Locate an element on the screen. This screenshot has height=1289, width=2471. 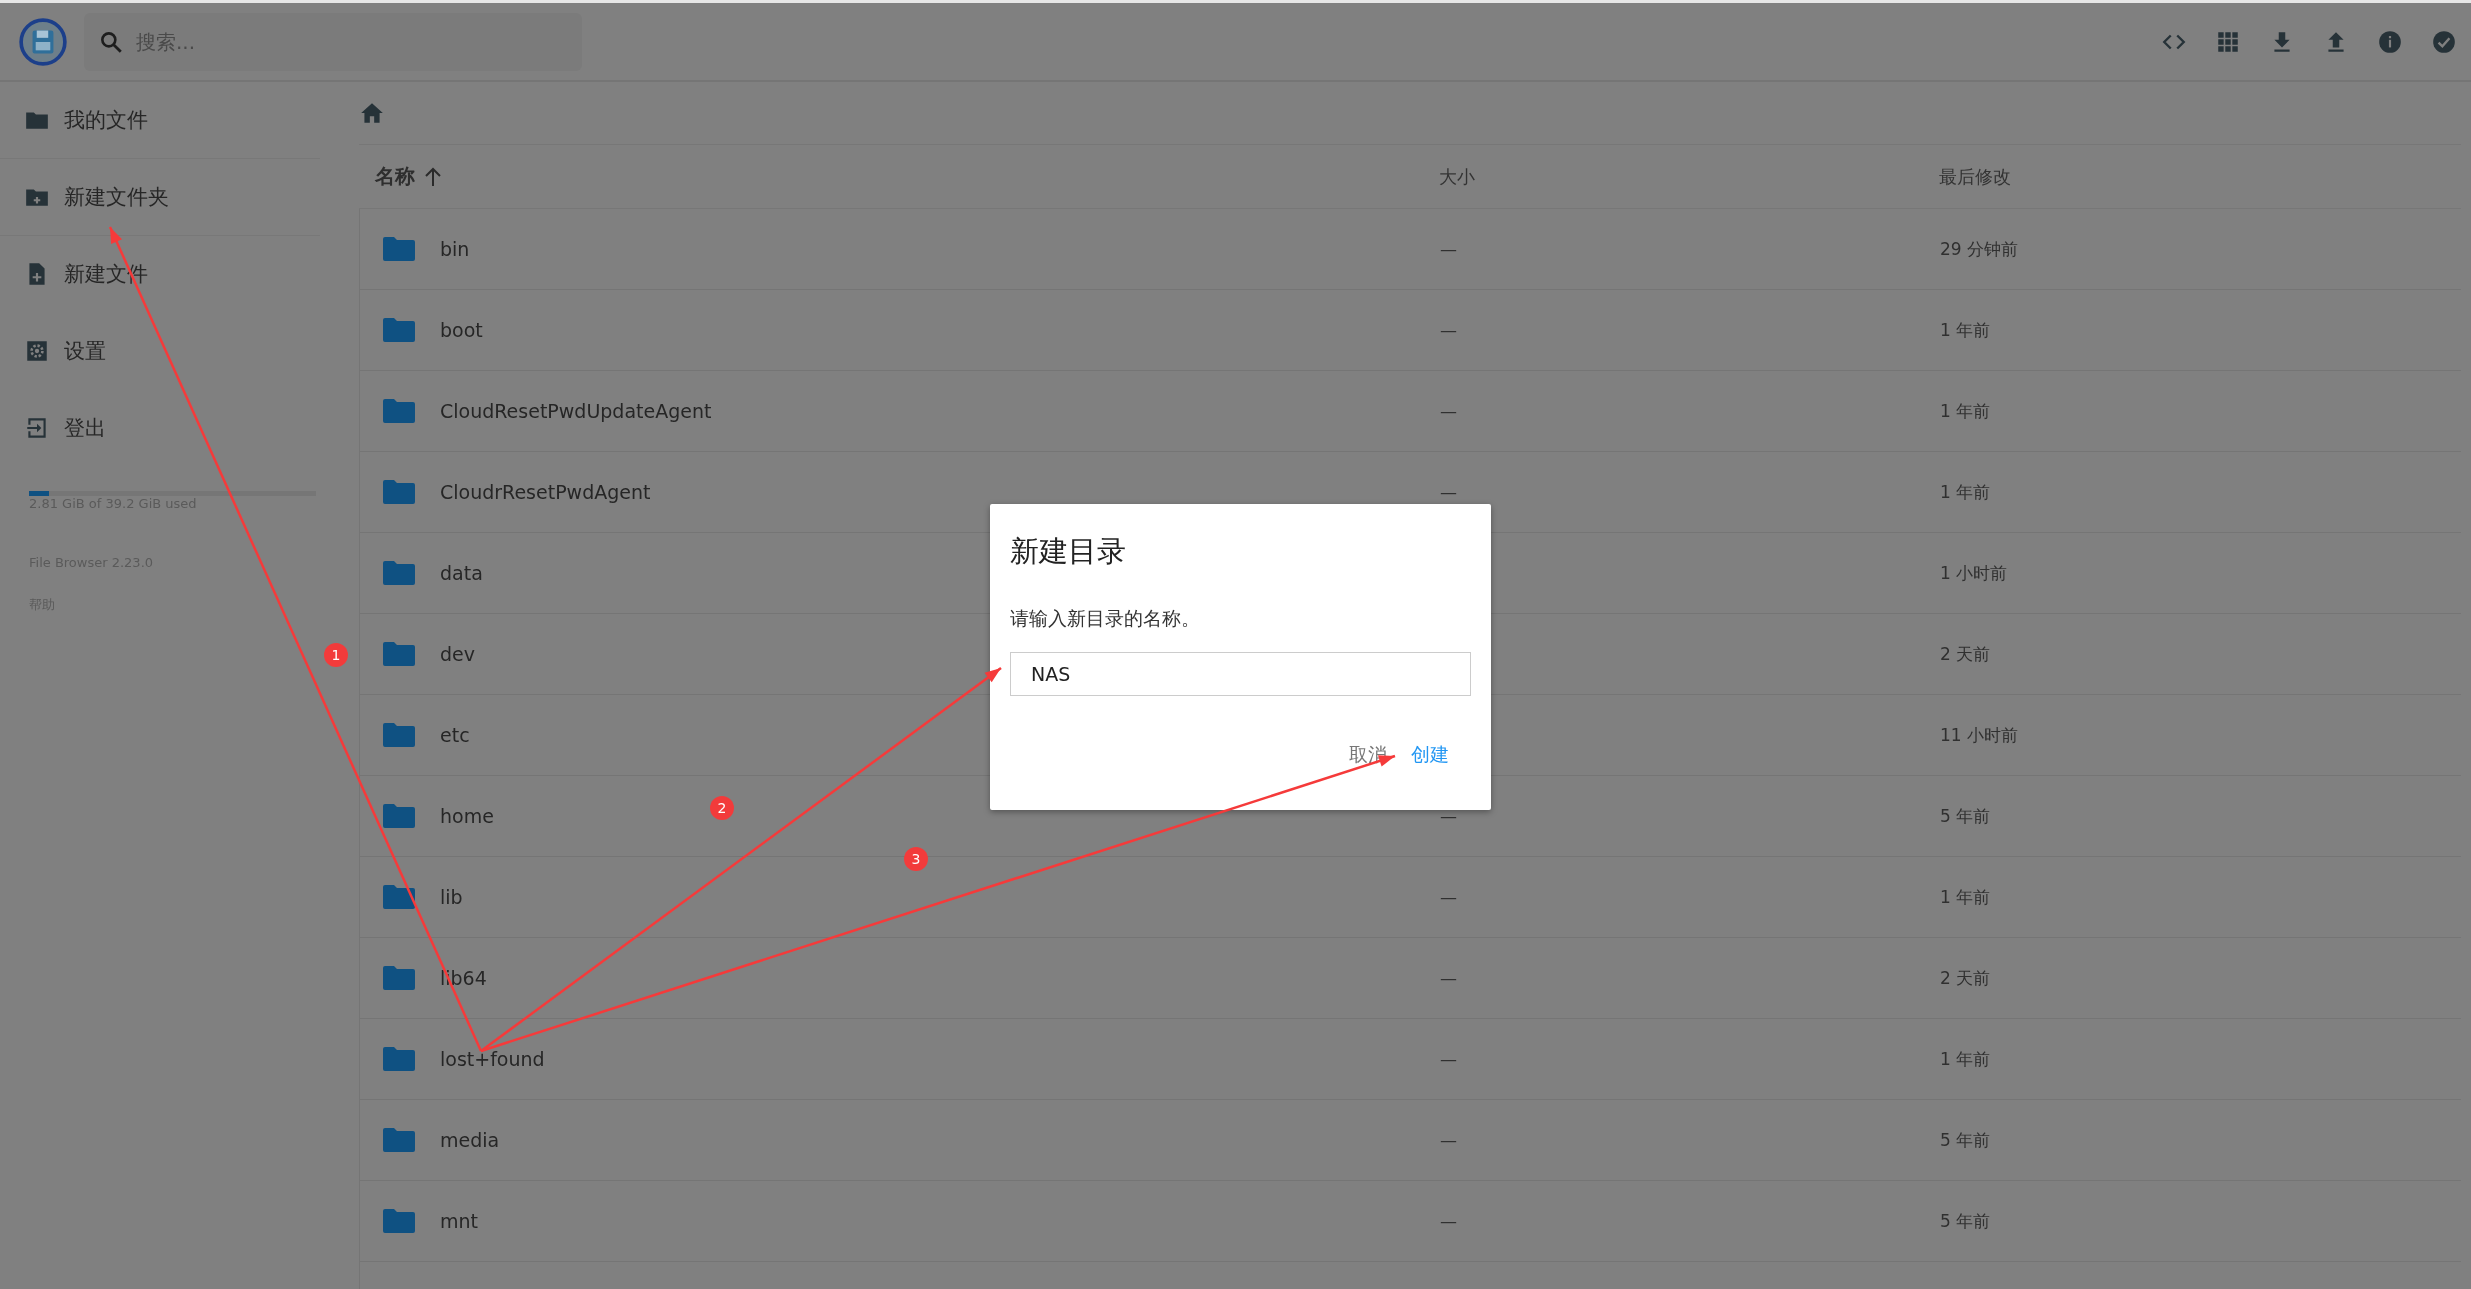
file-row: boot — 1 年前 is located at coordinates (1410, 330).